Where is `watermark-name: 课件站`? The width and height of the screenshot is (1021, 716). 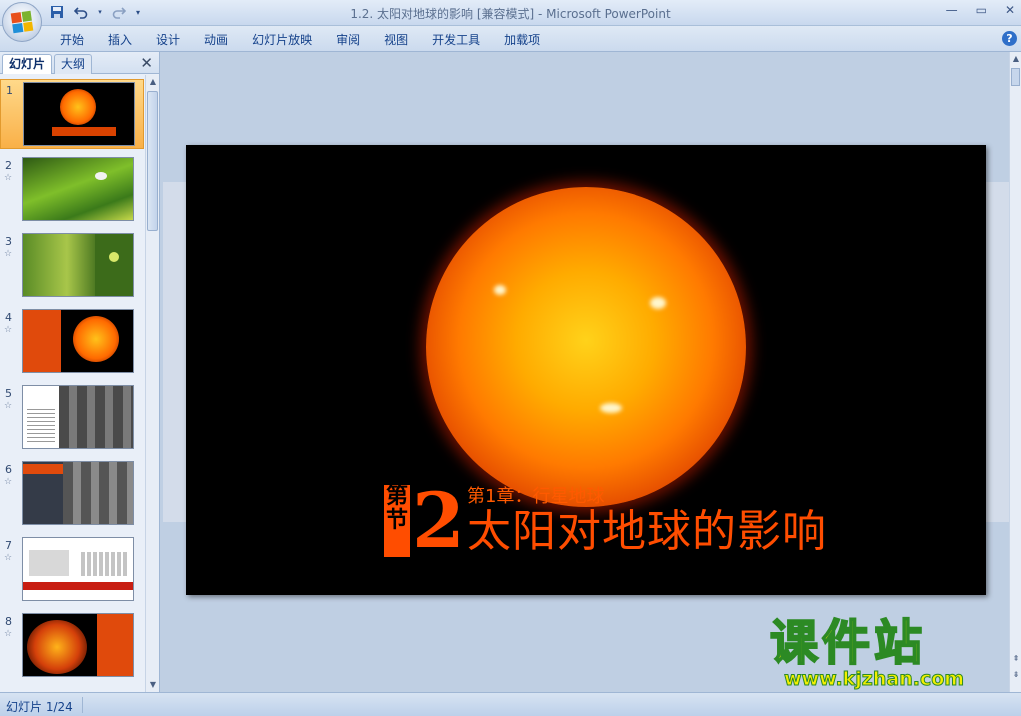
watermark-name: 课件站 is located at coordinates (848, 643).